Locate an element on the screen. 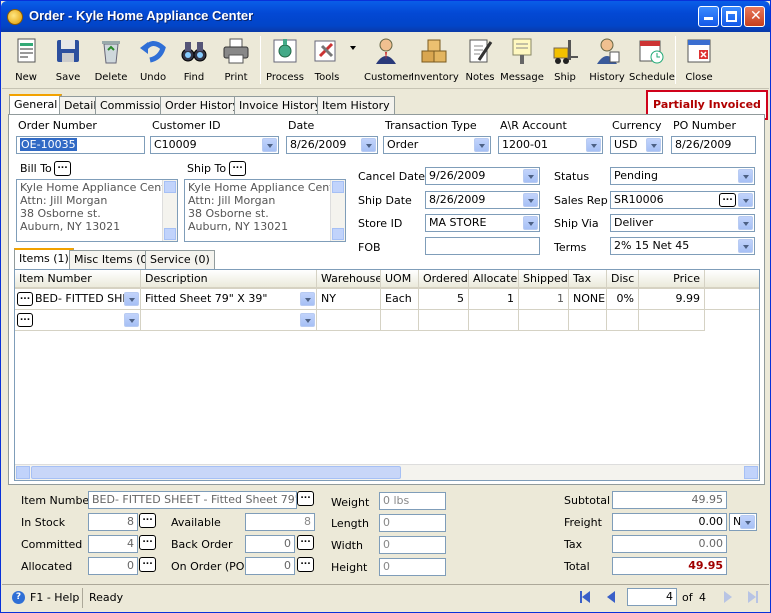 This screenshot has height=613, width=771. po-number-input: 8/26/2009 is located at coordinates (713, 145).